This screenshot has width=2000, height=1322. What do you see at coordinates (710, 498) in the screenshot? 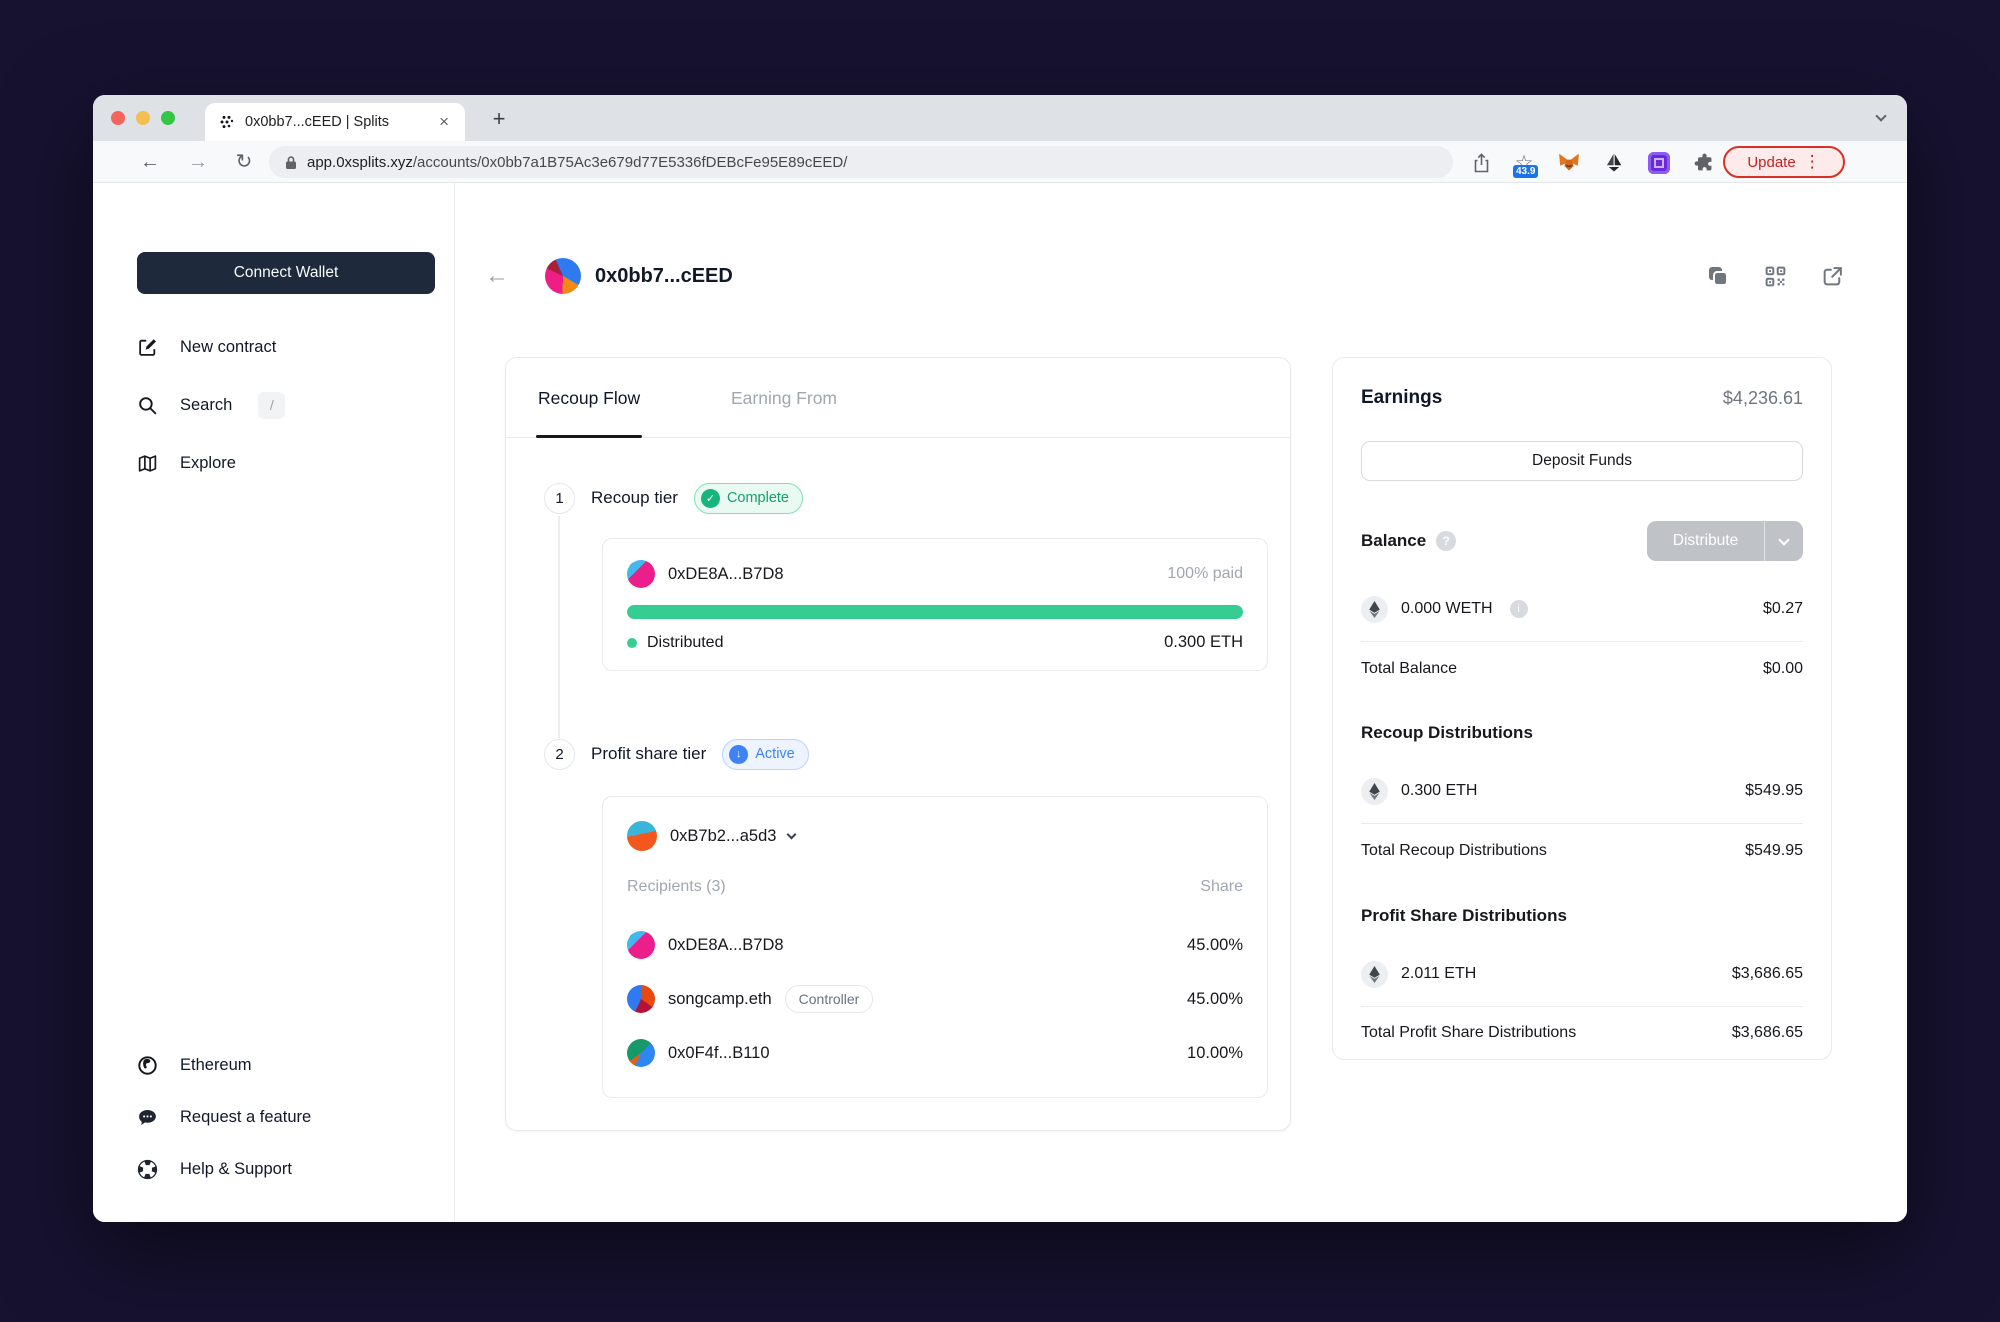
I see `check-circle-icon: ✓` at bounding box center [710, 498].